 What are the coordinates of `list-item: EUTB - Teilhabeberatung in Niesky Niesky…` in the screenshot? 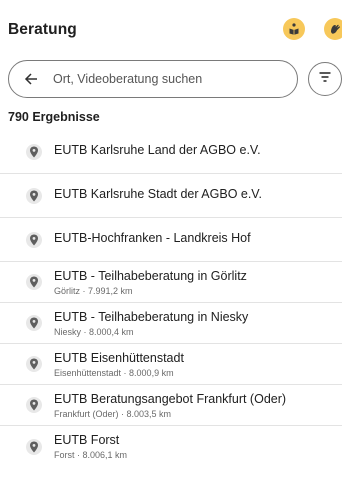 It's located at (171, 323).